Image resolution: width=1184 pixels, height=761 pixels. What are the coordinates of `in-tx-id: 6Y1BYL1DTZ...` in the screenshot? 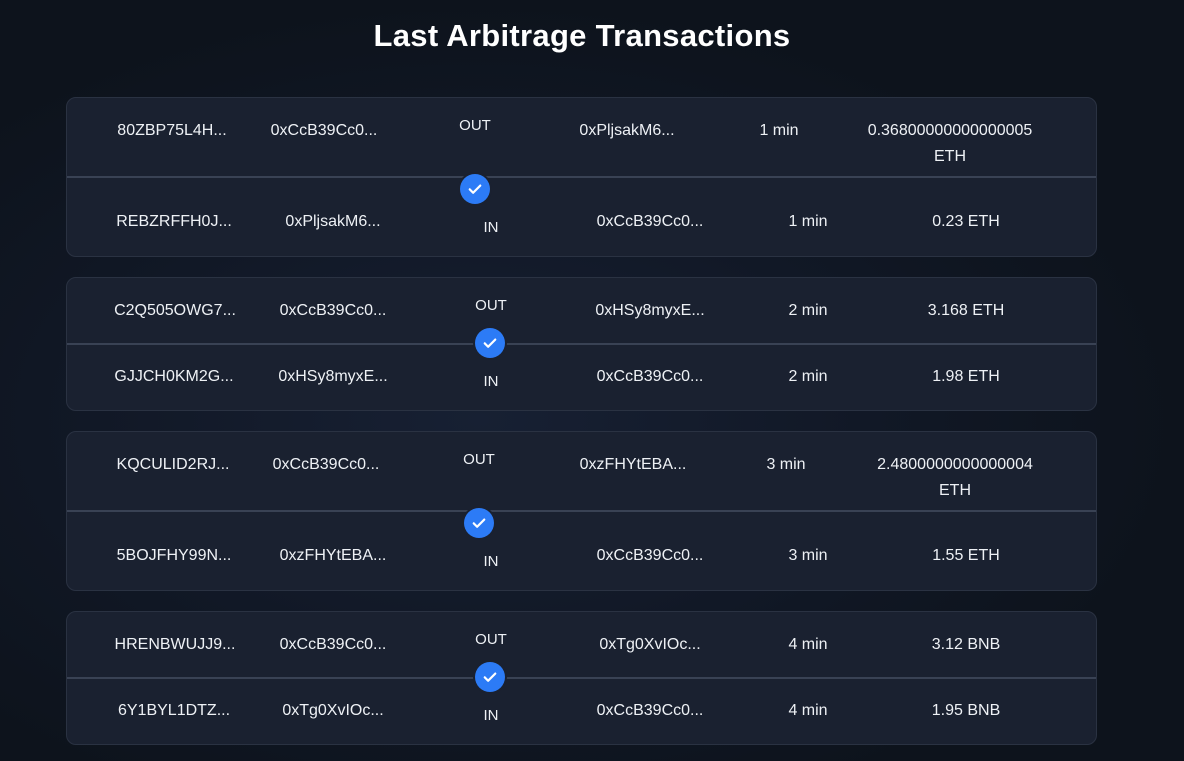 It's located at (174, 711).